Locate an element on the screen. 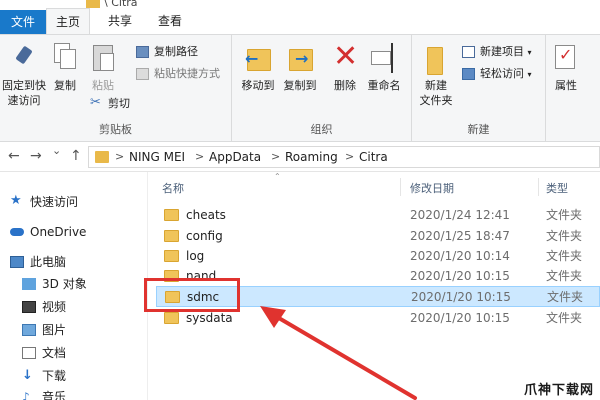 Image resolution: width=600 pixels, height=400 pixels. move-to-button: ← 移动到 is located at coordinates (258, 67).